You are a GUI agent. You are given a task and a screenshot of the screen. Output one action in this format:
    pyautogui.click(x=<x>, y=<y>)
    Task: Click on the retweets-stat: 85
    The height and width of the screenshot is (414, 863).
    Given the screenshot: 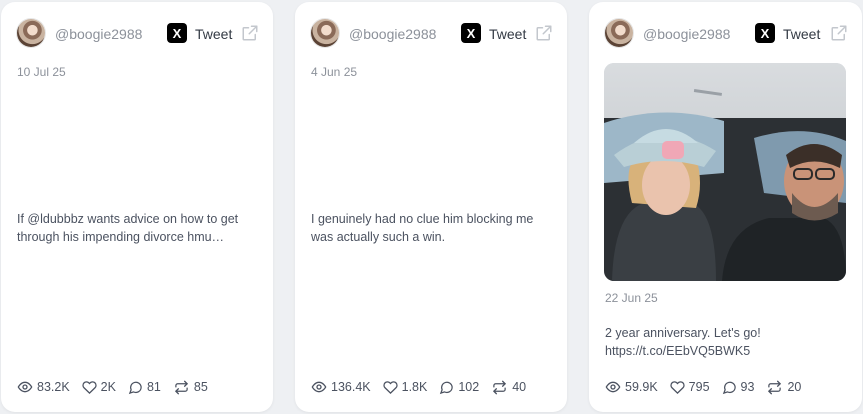 What is the action you would take?
    pyautogui.click(x=190, y=387)
    